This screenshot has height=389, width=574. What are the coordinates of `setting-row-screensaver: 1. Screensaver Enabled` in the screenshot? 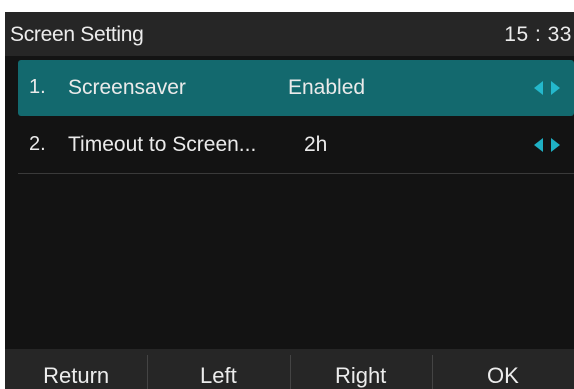 It's located at (296, 88).